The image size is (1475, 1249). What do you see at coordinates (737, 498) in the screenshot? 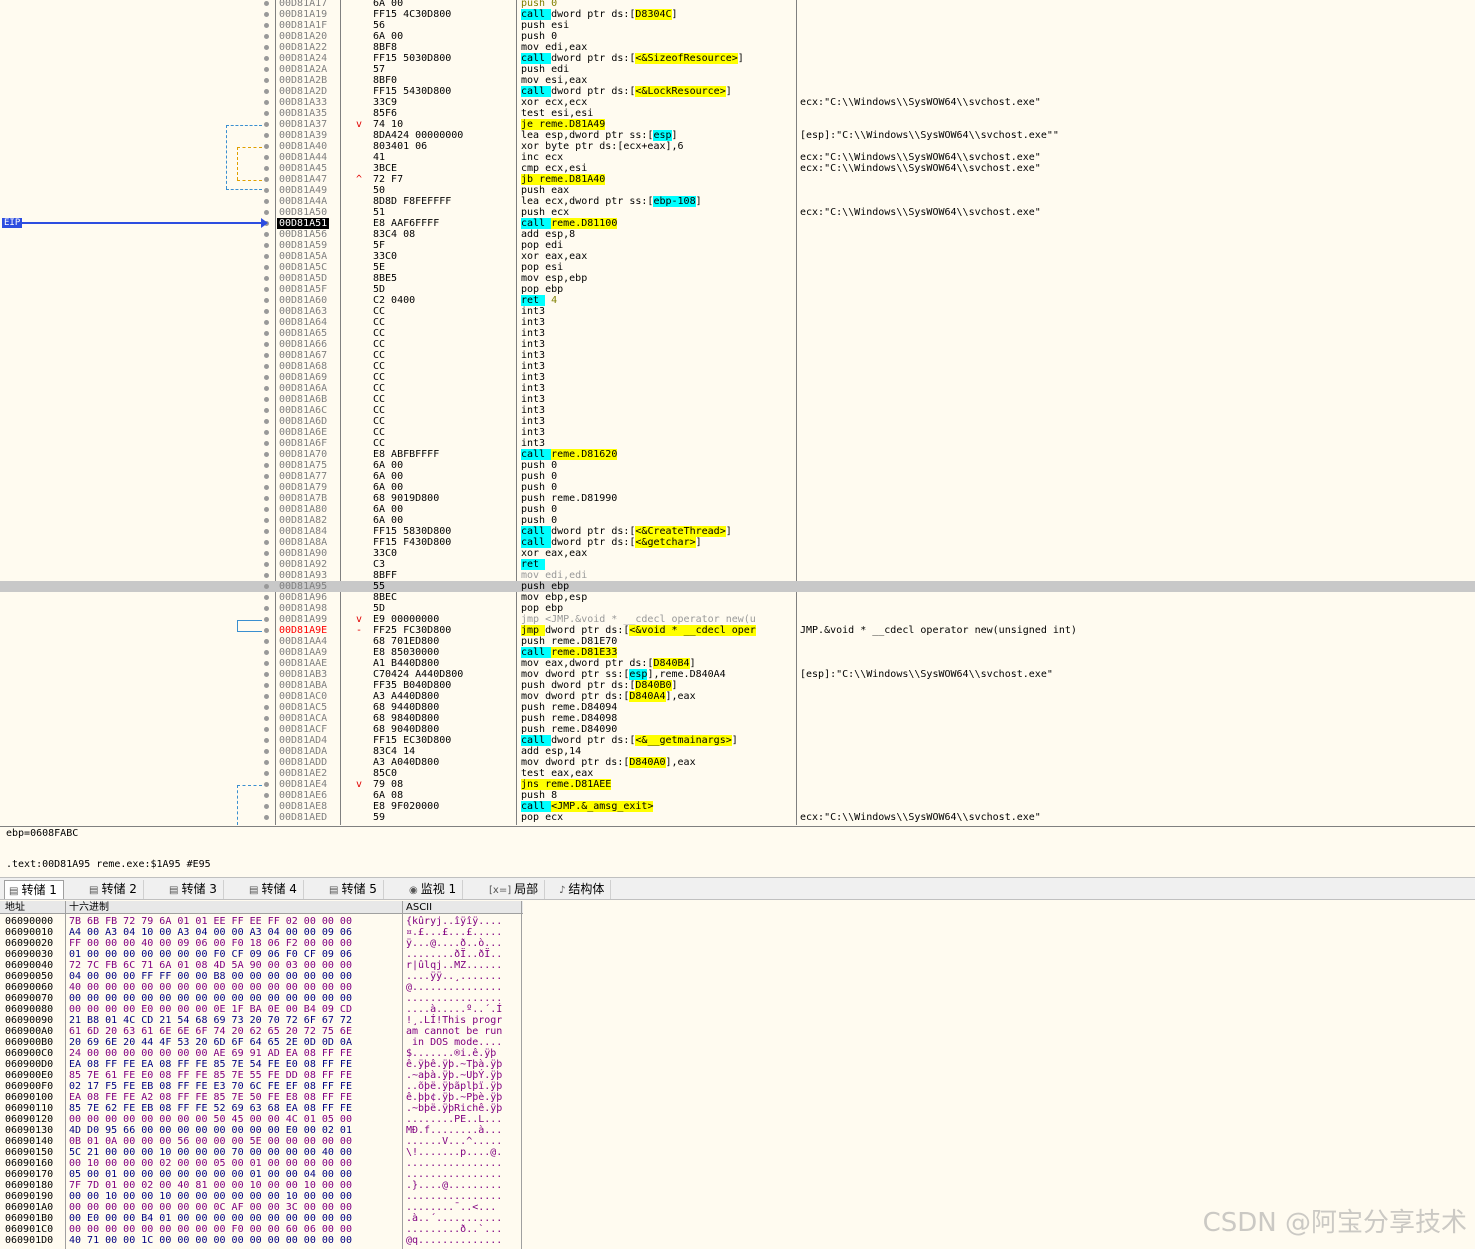
I see `instruction-row: 00D81A7B 68 9019D800 push reme.D81990` at bounding box center [737, 498].